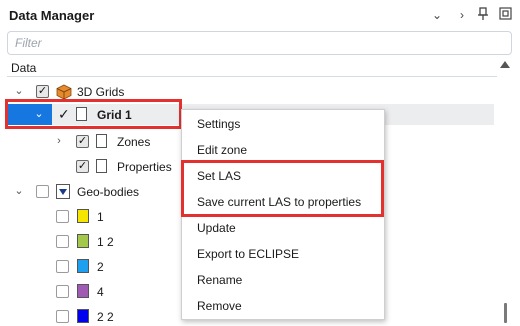 The height and width of the screenshot is (326, 520). Describe the element at coordinates (505, 15) in the screenshot. I see `float-window-icon` at that location.